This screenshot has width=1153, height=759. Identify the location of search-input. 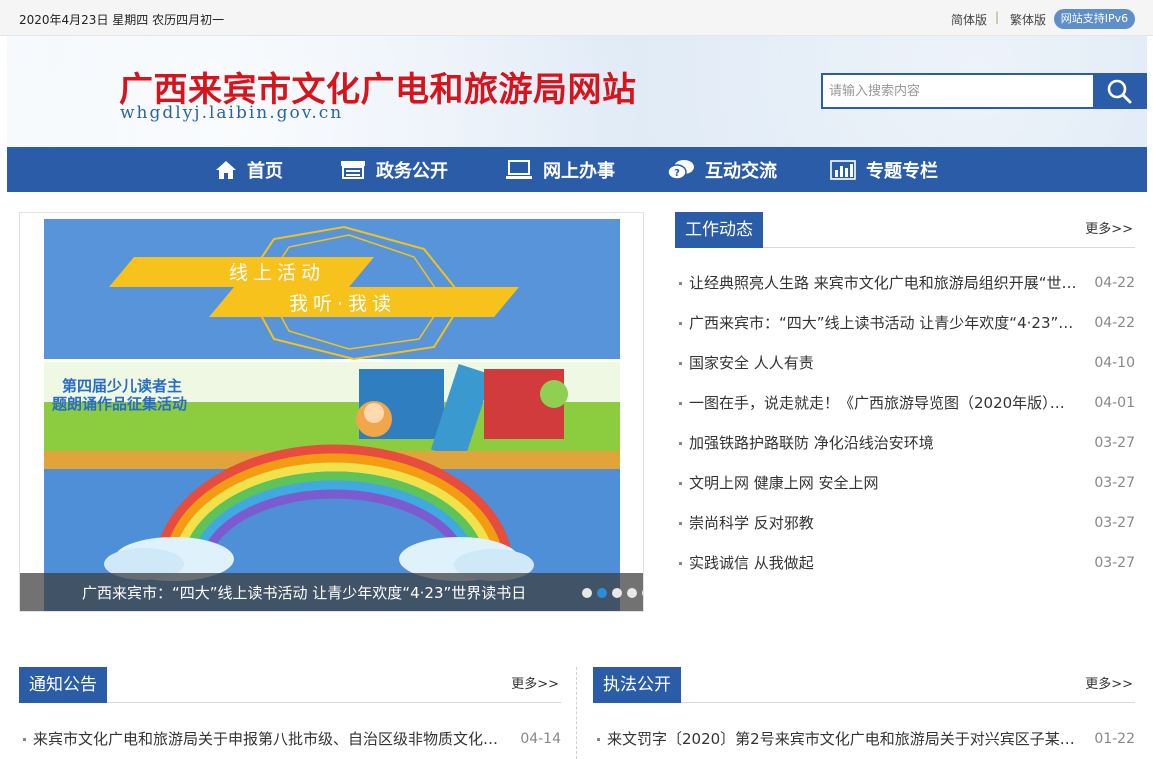
(958, 91).